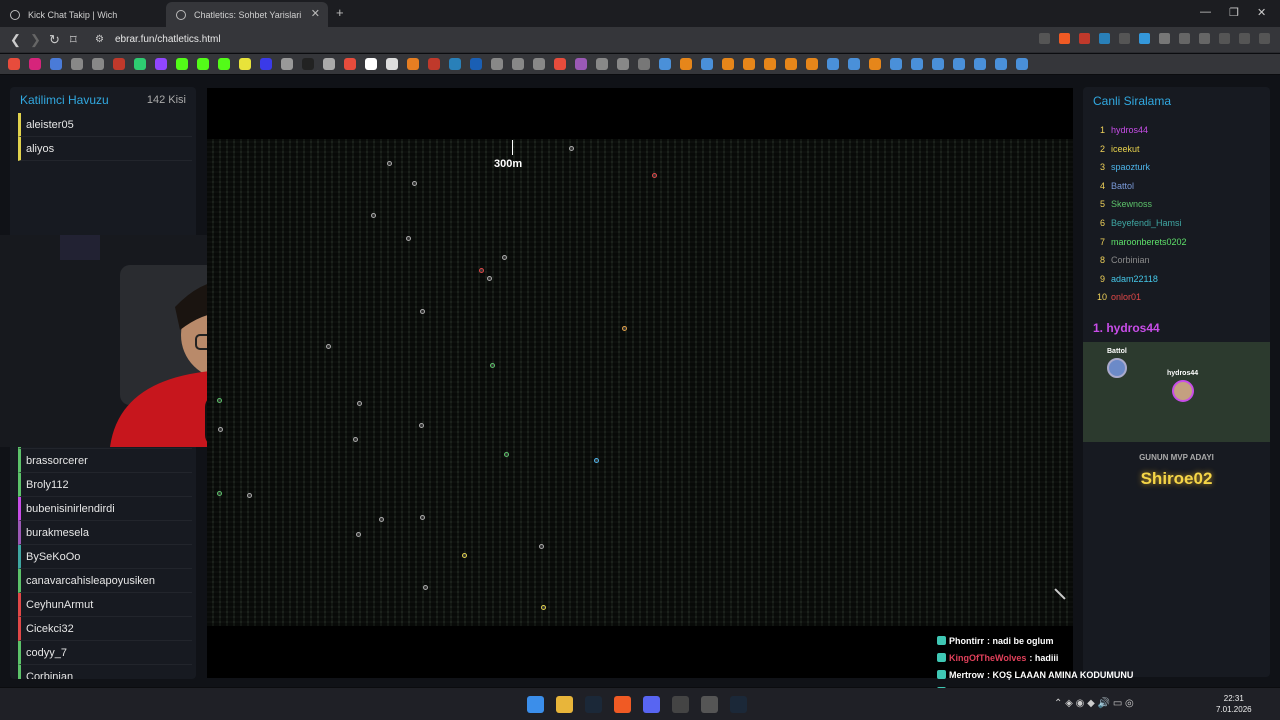  I want to click on participant-item: Broly112, so click(105, 485).